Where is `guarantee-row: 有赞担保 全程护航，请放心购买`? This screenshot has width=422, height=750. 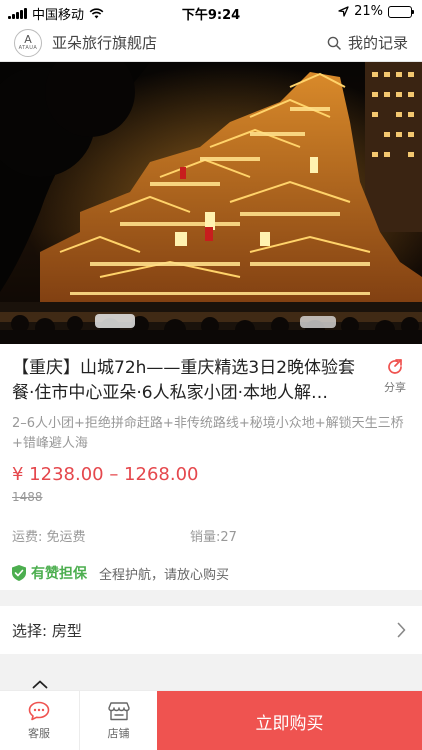
guarantee-row: 有赞担保 全程护航，请放心购买 is located at coordinates (120, 573).